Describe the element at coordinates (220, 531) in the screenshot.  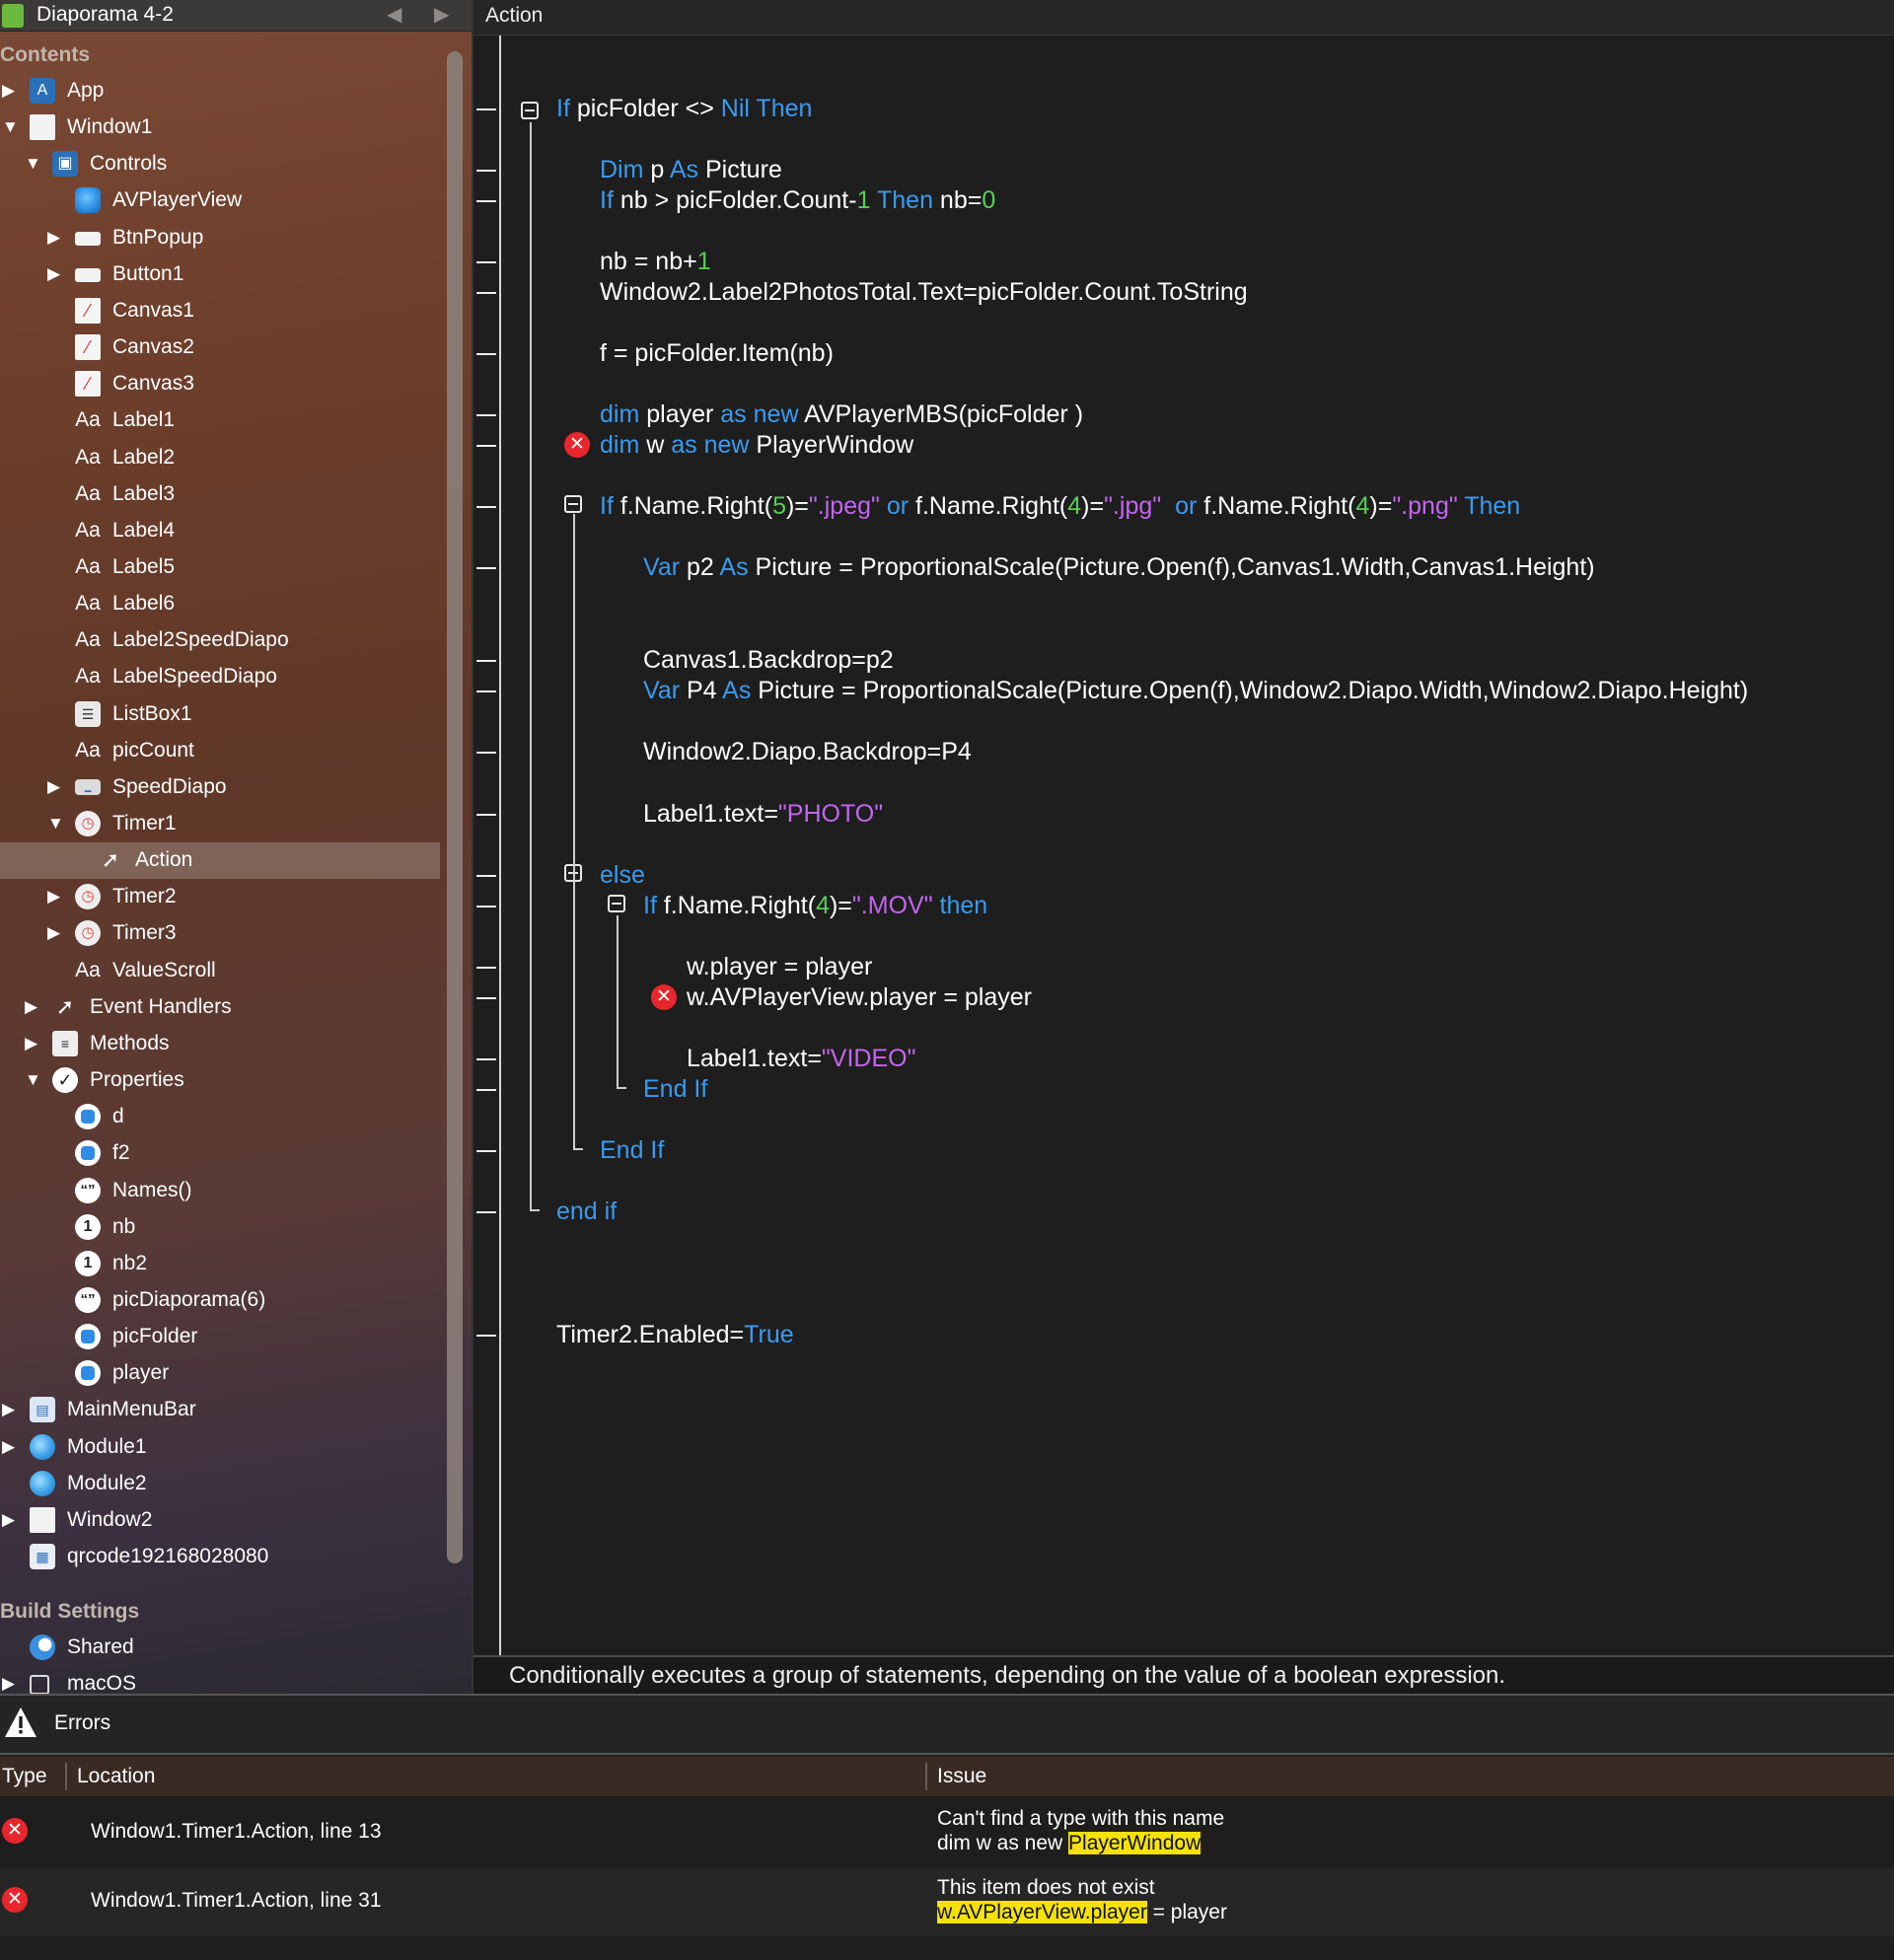
I see `tree-item: Aa Label4` at that location.